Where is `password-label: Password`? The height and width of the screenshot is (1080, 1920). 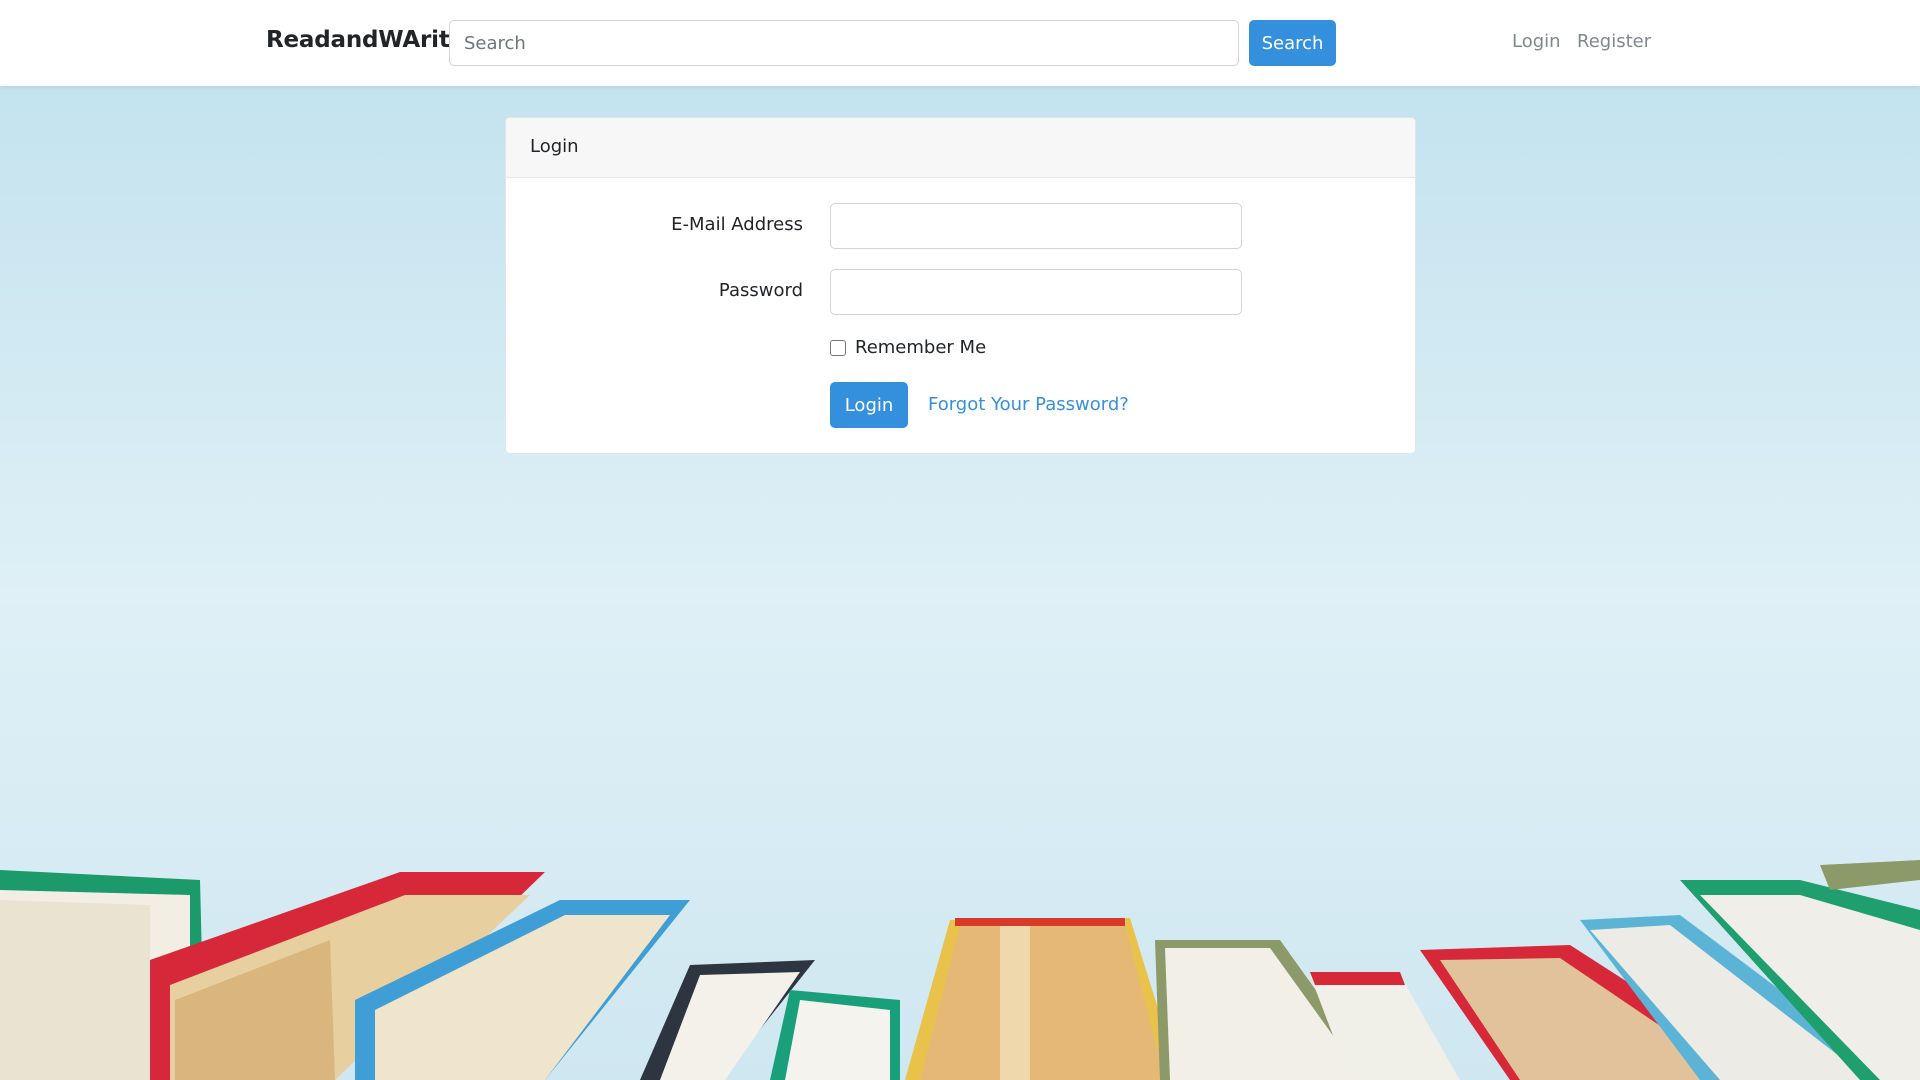
password-label: Password is located at coordinates (760, 290).